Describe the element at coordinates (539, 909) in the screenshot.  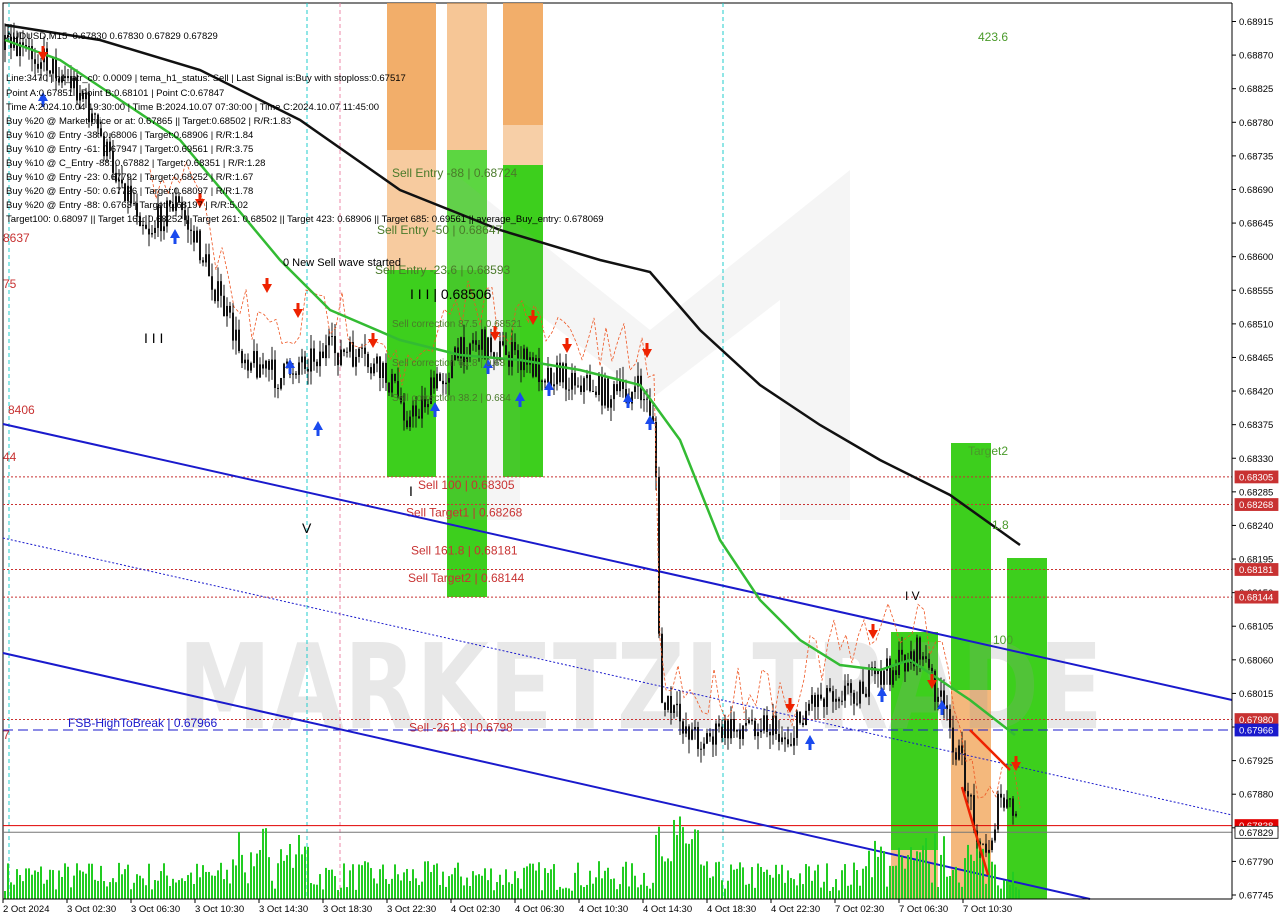
I see `time-tick-label: 4 Oct 06:30` at that location.